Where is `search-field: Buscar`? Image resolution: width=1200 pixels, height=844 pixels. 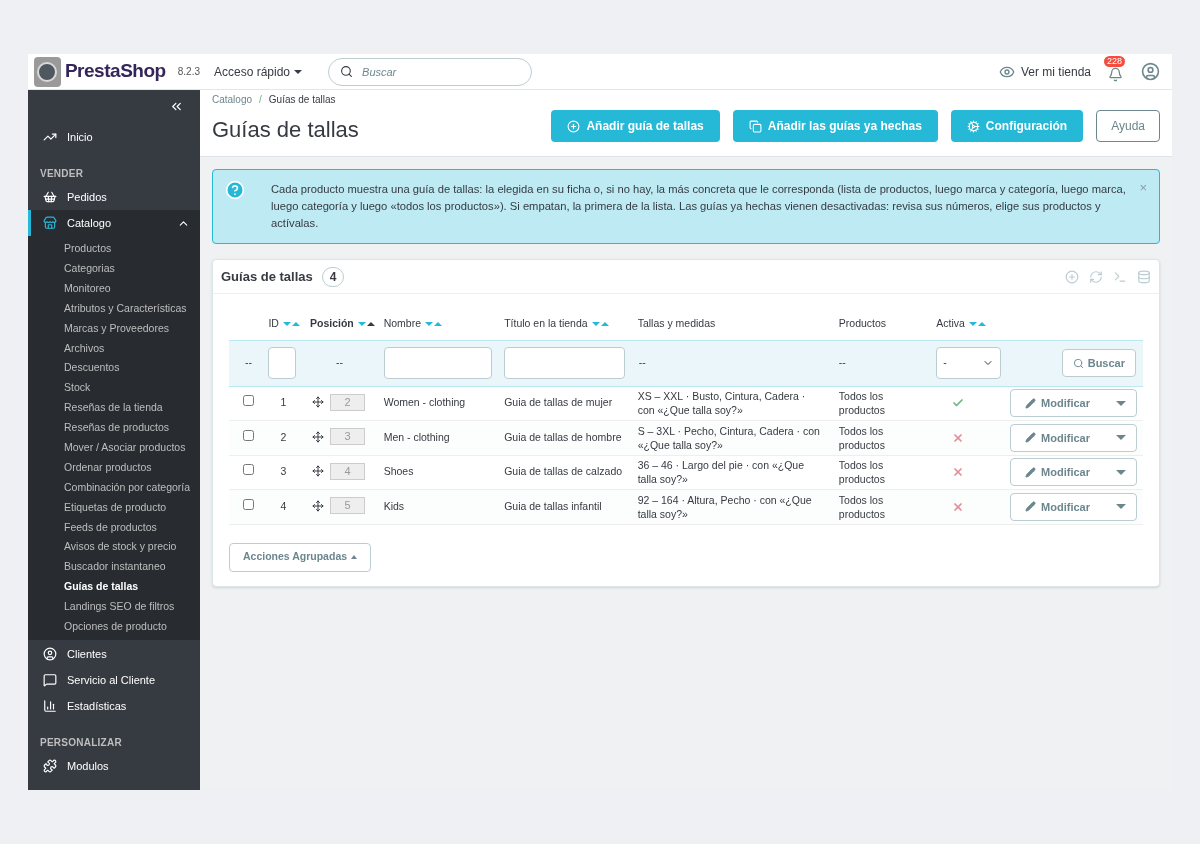 search-field: Buscar is located at coordinates (430, 71).